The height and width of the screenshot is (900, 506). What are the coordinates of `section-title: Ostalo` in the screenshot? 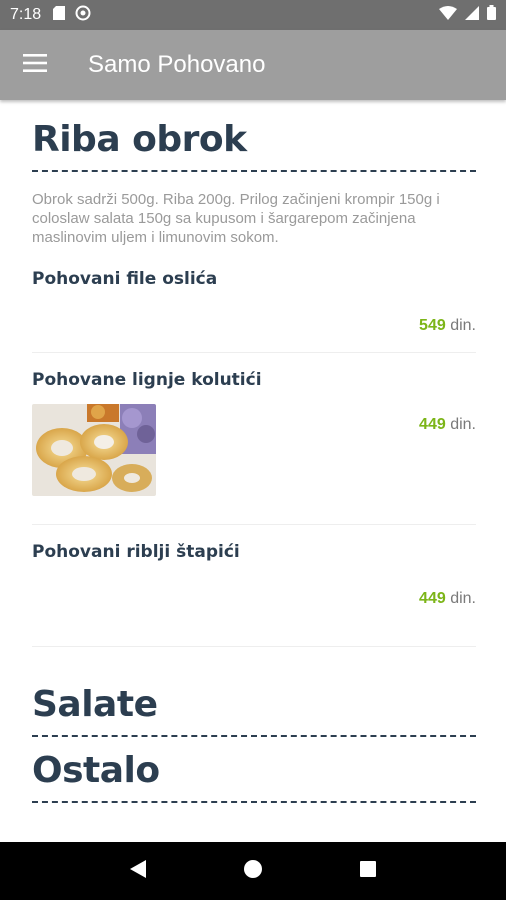 It's located at (254, 770).